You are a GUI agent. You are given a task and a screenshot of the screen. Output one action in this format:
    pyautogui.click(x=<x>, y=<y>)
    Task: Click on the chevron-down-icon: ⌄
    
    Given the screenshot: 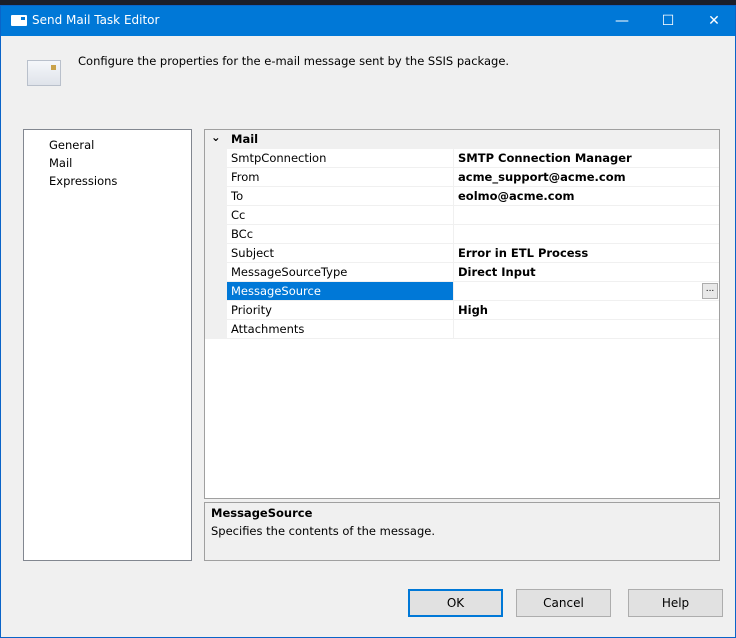 What is the action you would take?
    pyautogui.click(x=216, y=137)
    